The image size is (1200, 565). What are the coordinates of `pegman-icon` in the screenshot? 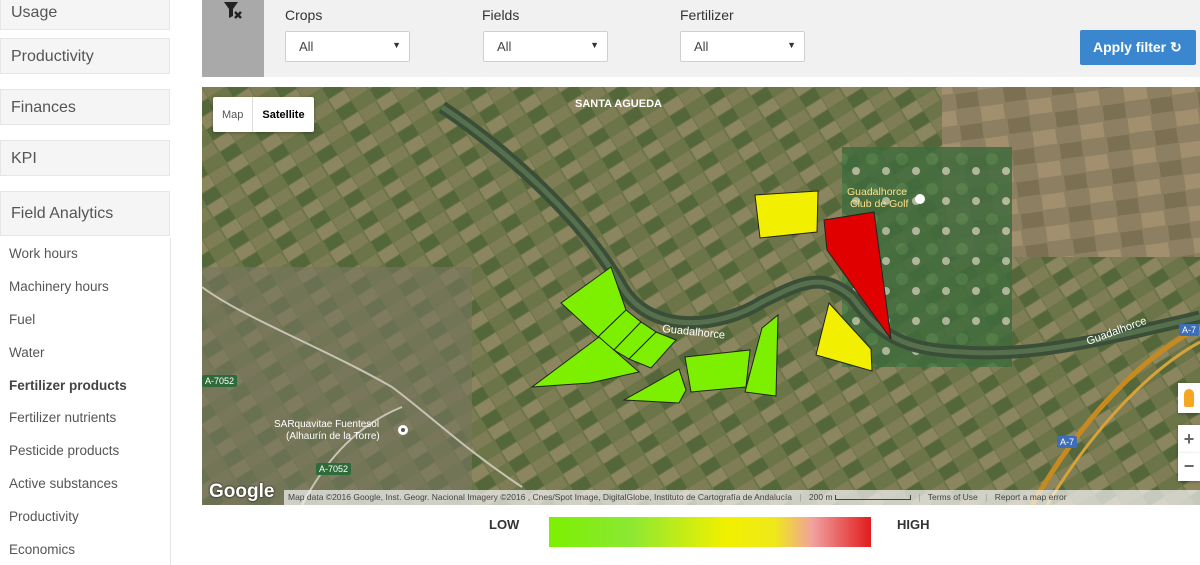 It's located at (1189, 398).